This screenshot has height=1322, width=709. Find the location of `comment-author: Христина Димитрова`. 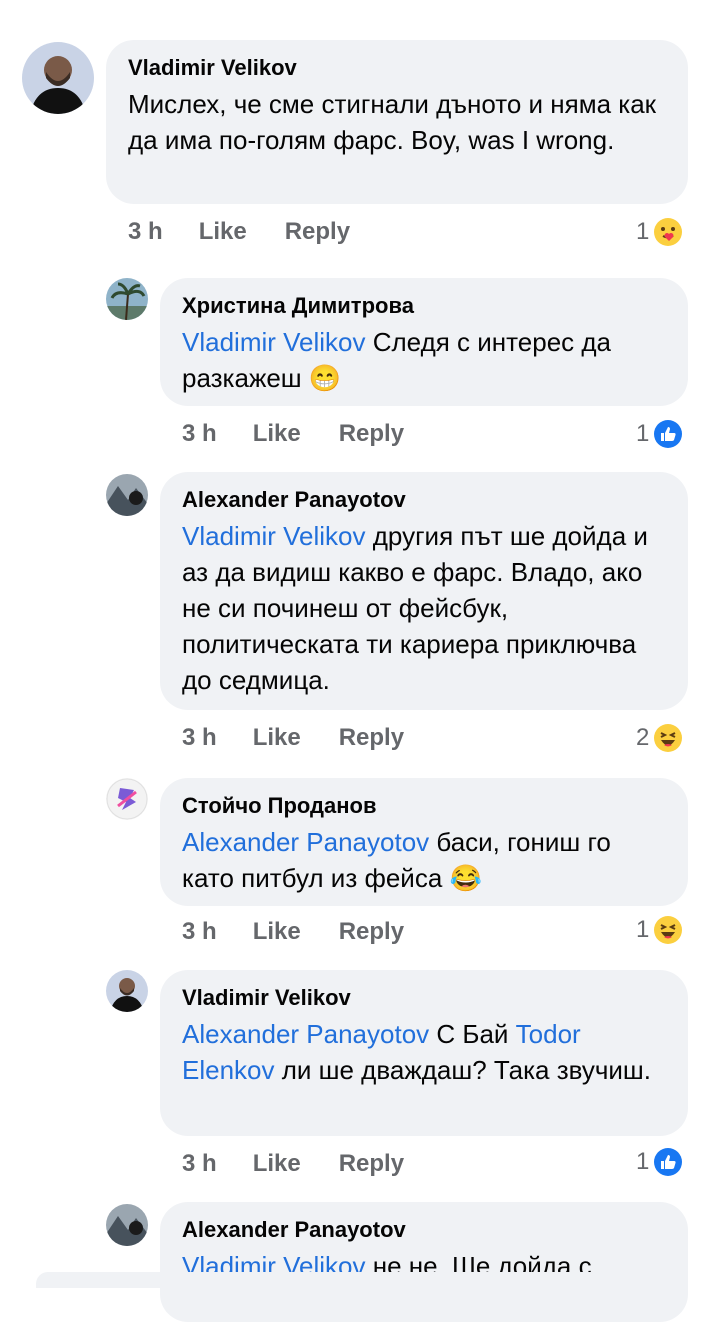

comment-author: Христина Димитрова is located at coordinates (424, 306).